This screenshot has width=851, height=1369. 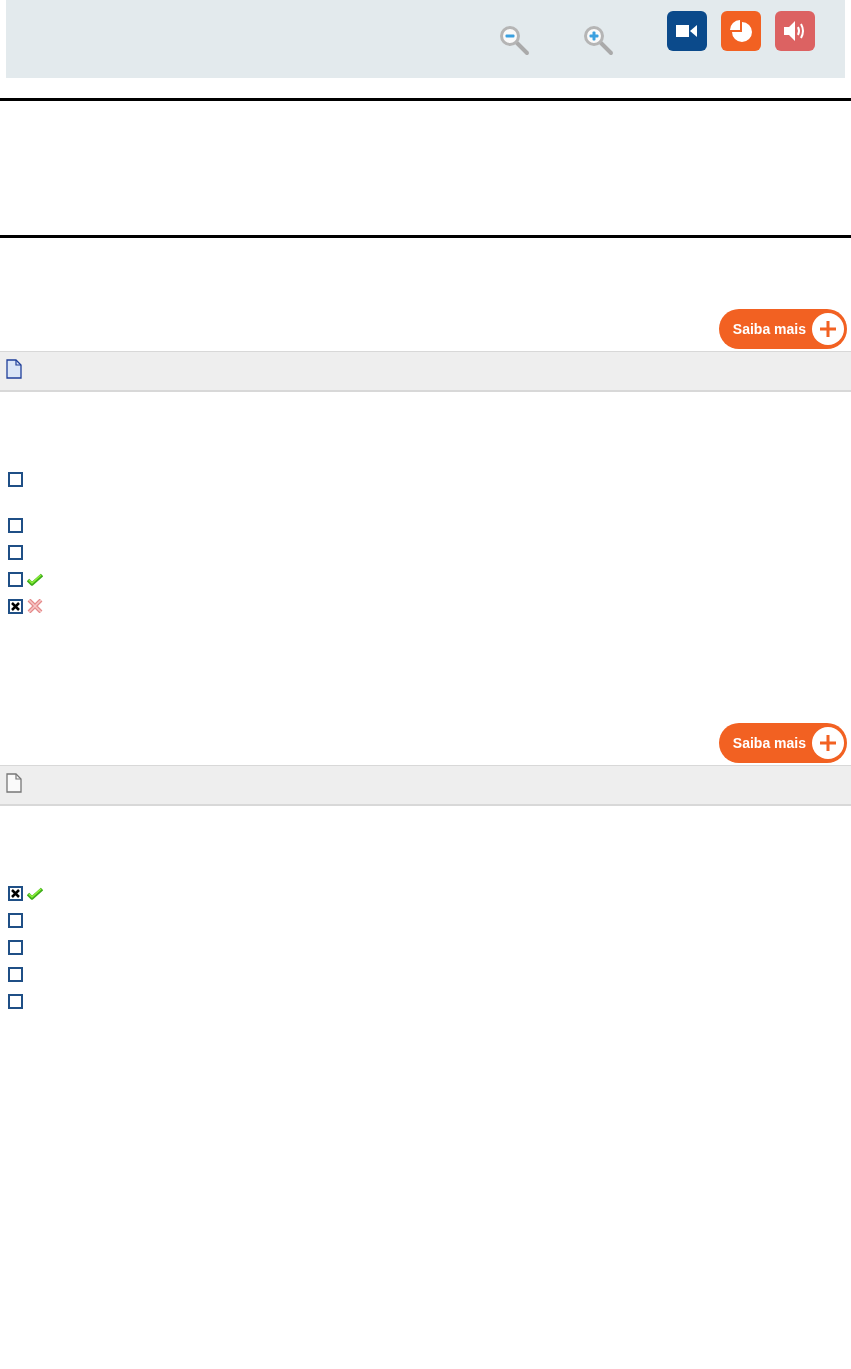 I want to click on video-button, so click(x=687, y=31).